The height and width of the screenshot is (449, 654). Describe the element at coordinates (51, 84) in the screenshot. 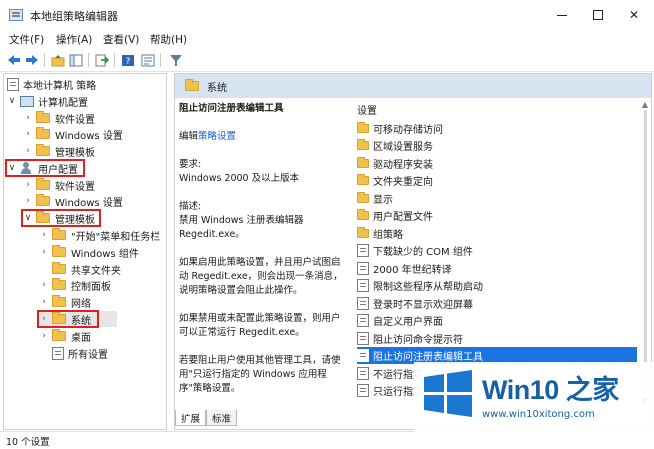

I see `tree-node-root: 本地计算机 策略` at that location.